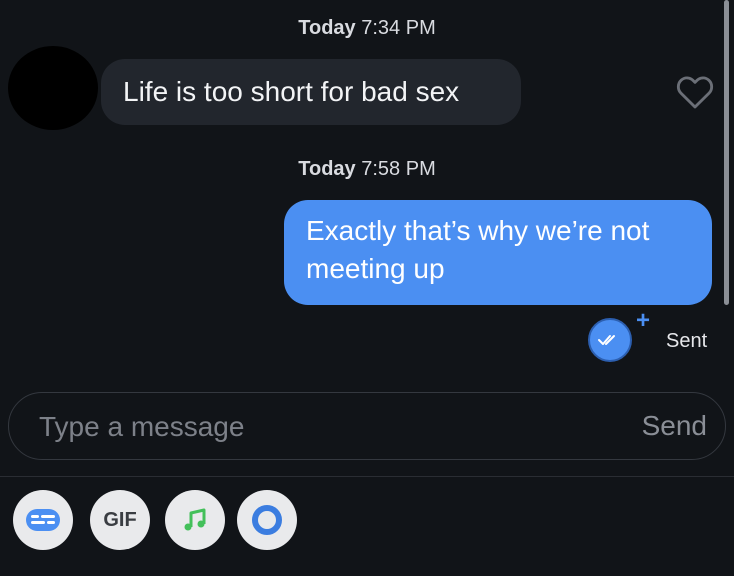  What do you see at coordinates (645, 321) in the screenshot?
I see `plus-icon: +` at bounding box center [645, 321].